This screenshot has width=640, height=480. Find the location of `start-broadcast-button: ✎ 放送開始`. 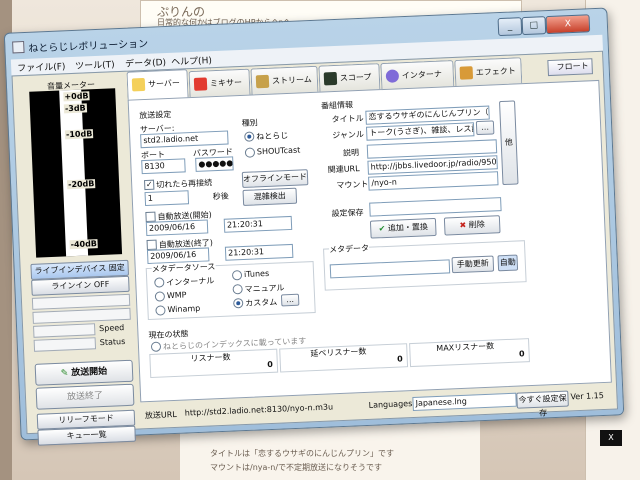

start-broadcast-button: ✎ 放送開始 is located at coordinates (84, 372).